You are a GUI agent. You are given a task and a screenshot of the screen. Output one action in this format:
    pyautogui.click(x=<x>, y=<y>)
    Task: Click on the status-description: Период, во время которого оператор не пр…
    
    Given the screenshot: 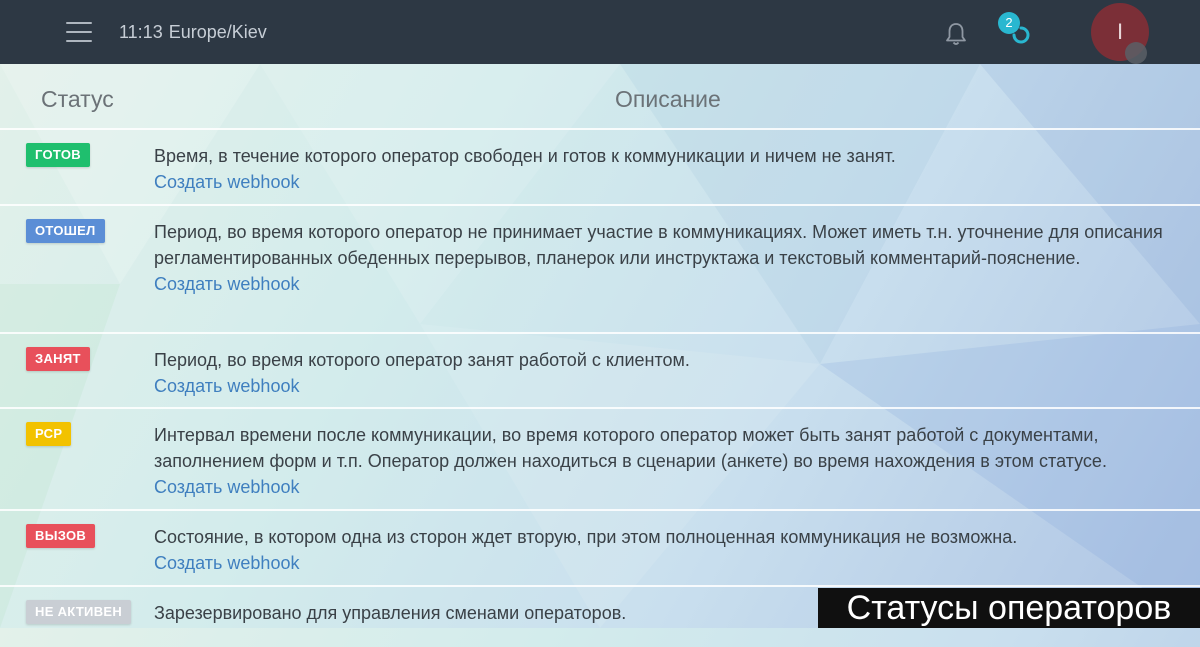 What is the action you would take?
    pyautogui.click(x=672, y=258)
    